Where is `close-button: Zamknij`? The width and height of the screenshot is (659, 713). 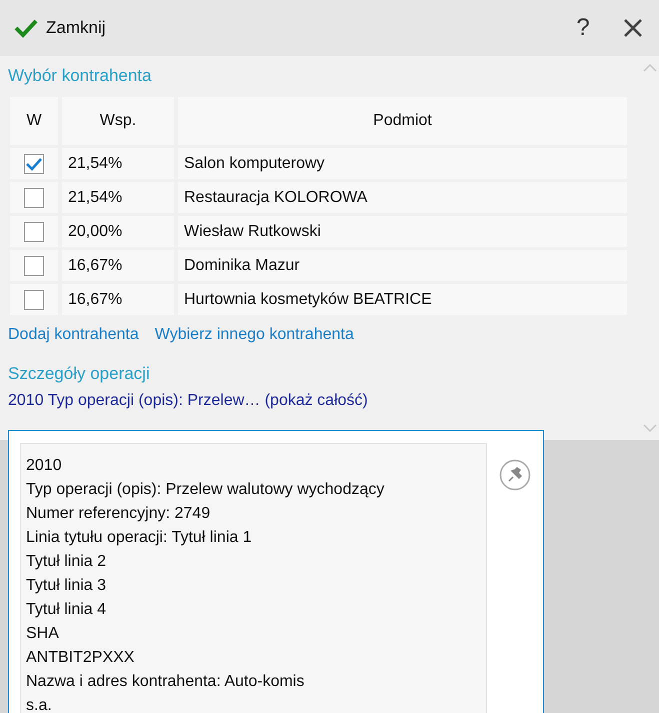
close-button: Zamknij is located at coordinates (60, 28).